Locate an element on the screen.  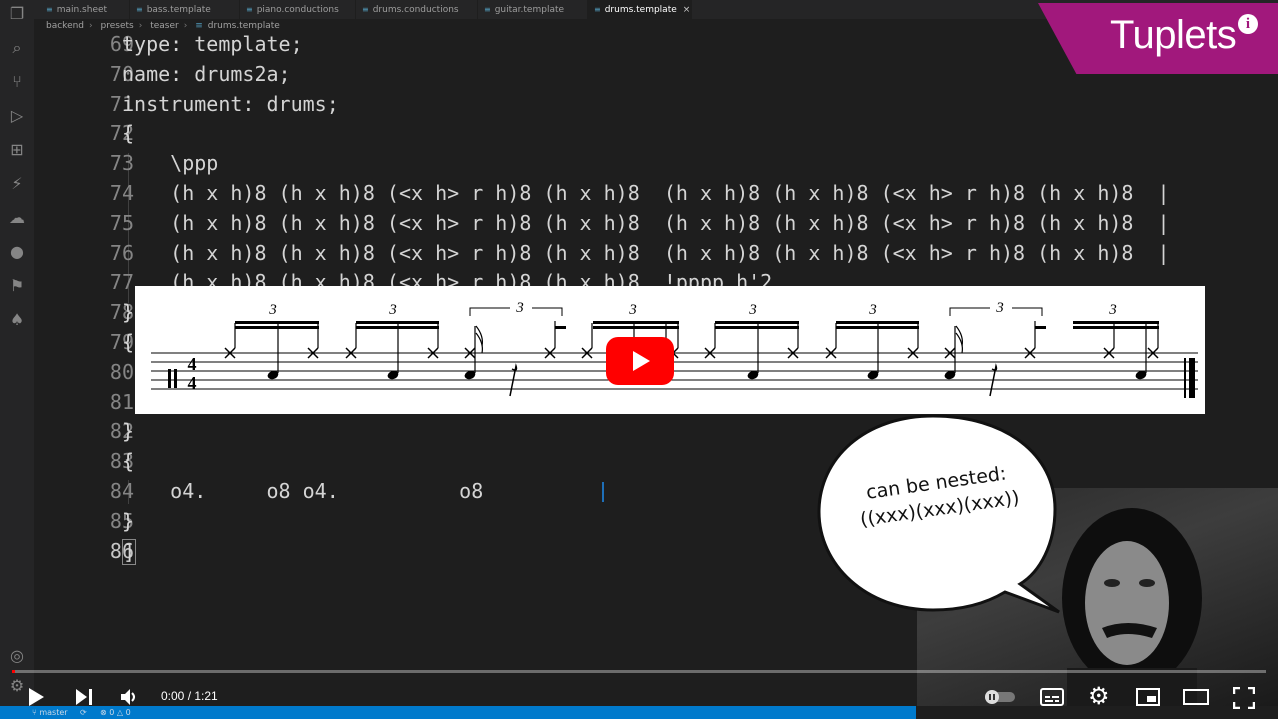
final-barline is located at coordinates (1192, 378).